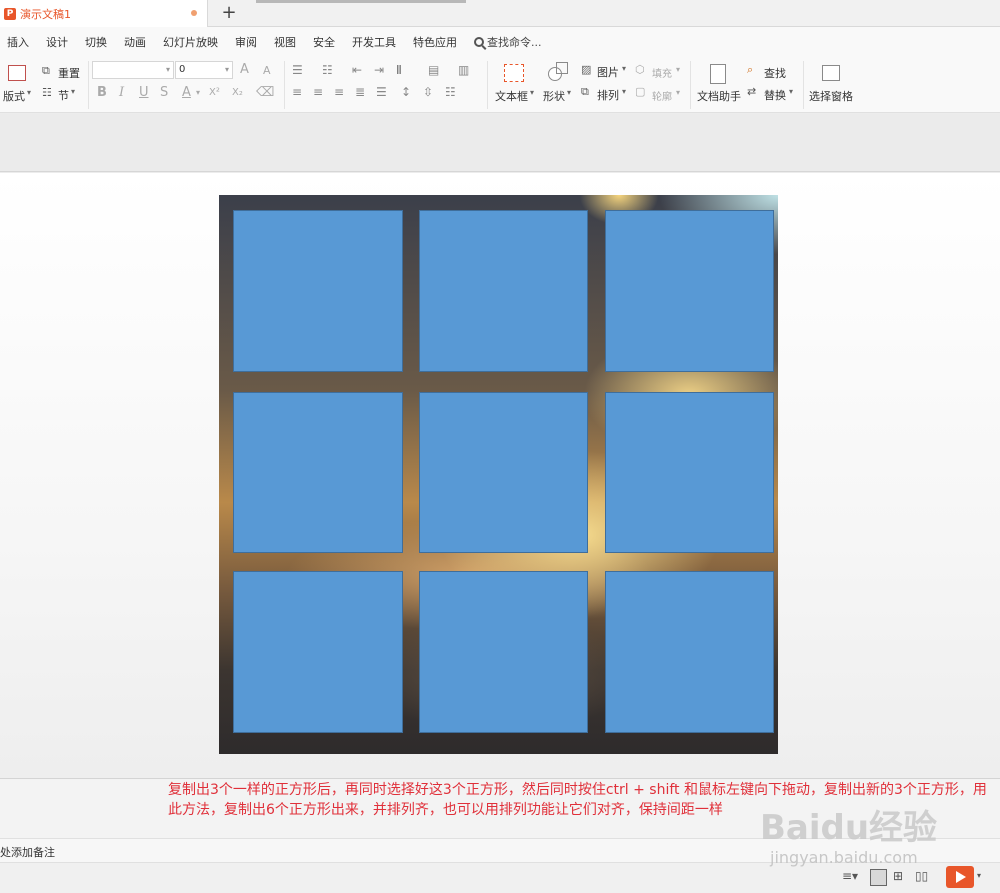 The image size is (1000, 893). I want to click on font-size-combobox: 0 ▾, so click(204, 70).